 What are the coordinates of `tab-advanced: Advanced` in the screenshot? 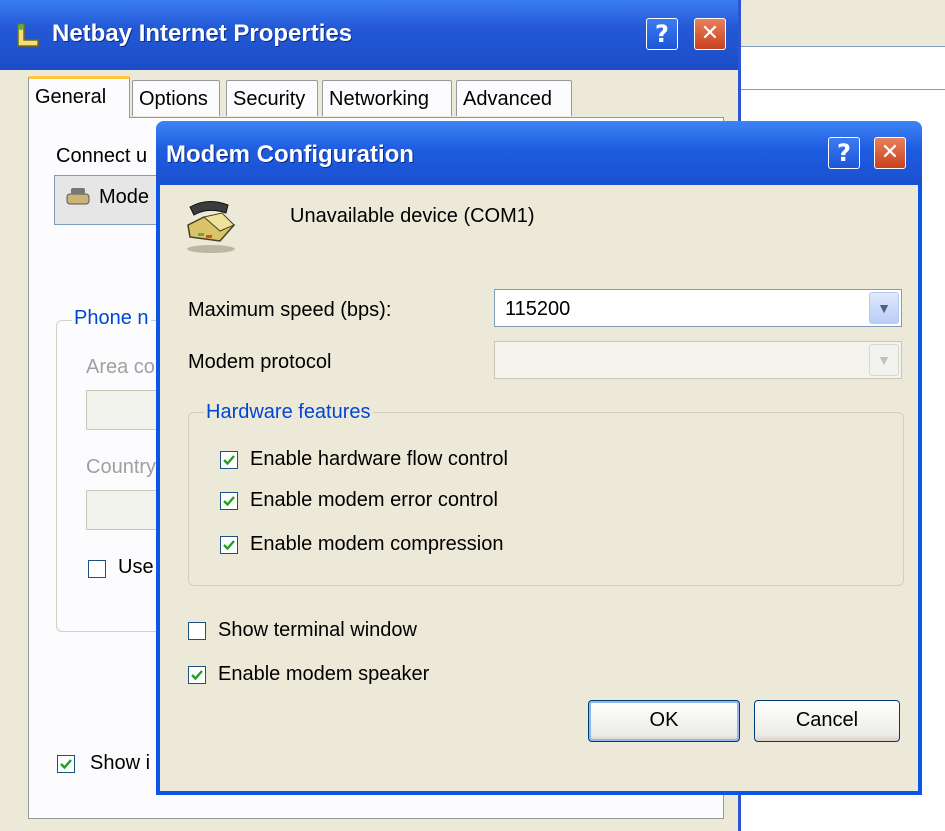 It's located at (514, 98).